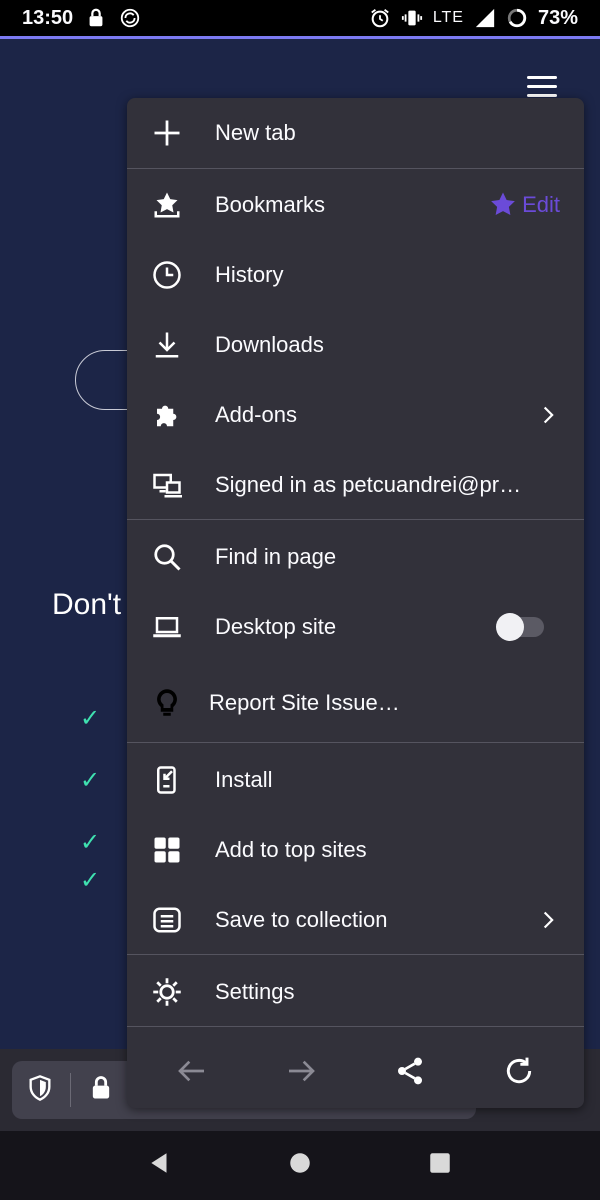  Describe the element at coordinates (270, 204) in the screenshot. I see `menu-item-label: Bookmarks` at that location.